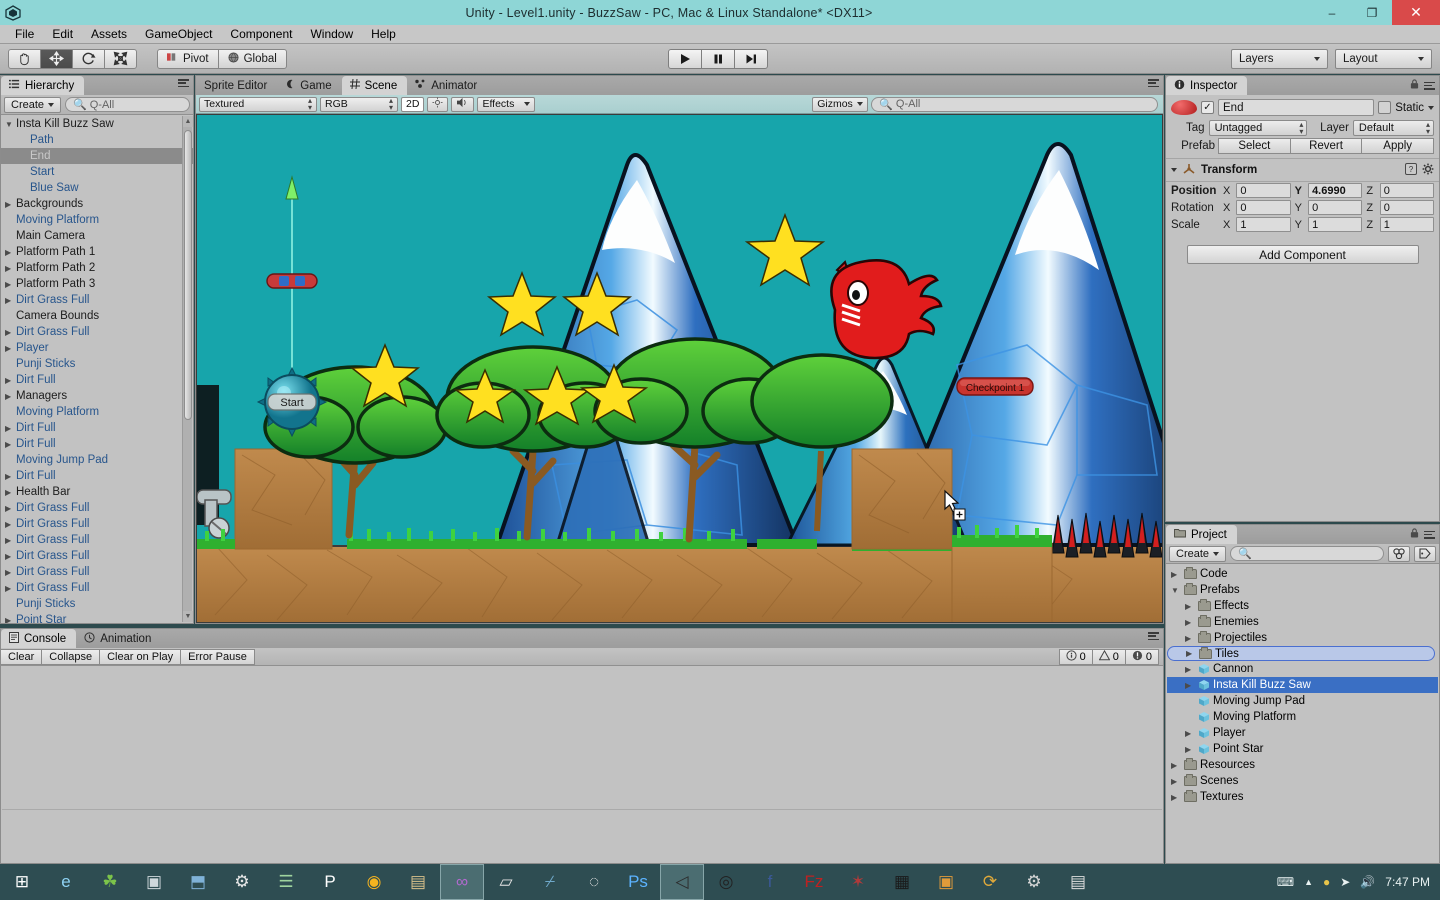 This screenshot has height=900, width=1440. Describe the element at coordinates (990, 882) in the screenshot. I see `sync-icon: ⟳` at that location.